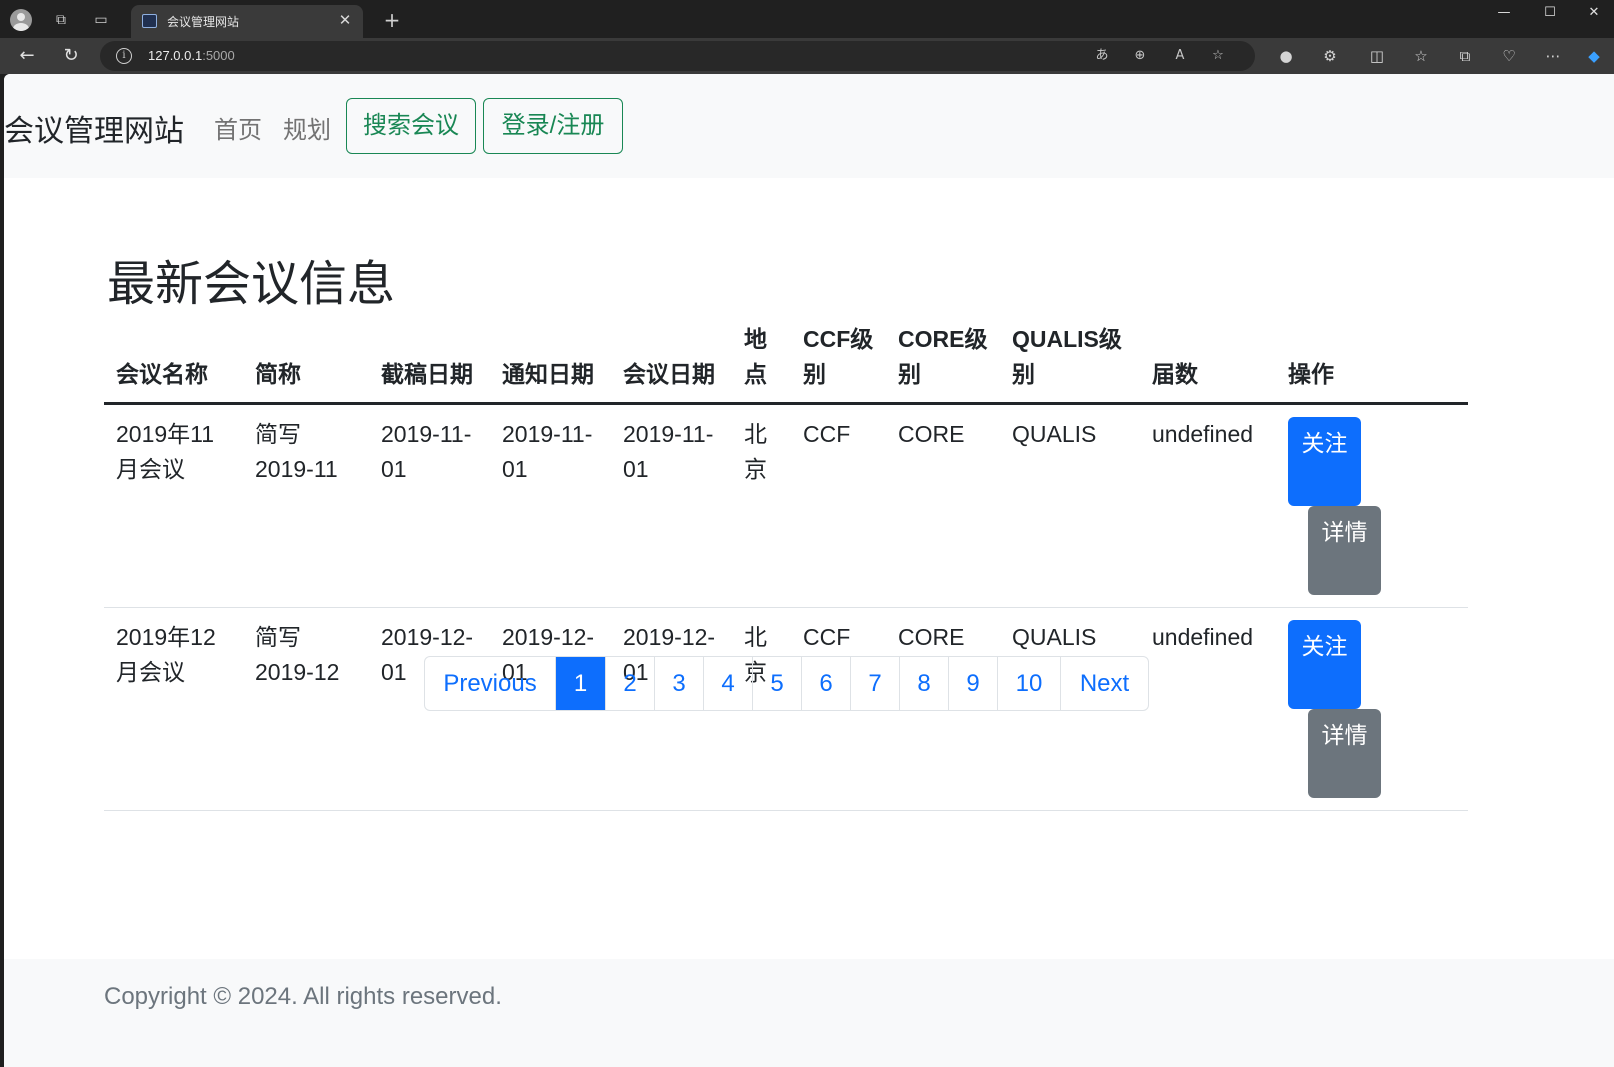 This screenshot has height=1067, width=1614. Describe the element at coordinates (429, 362) in the screenshot. I see `header-deadline: 截稿日期` at that location.